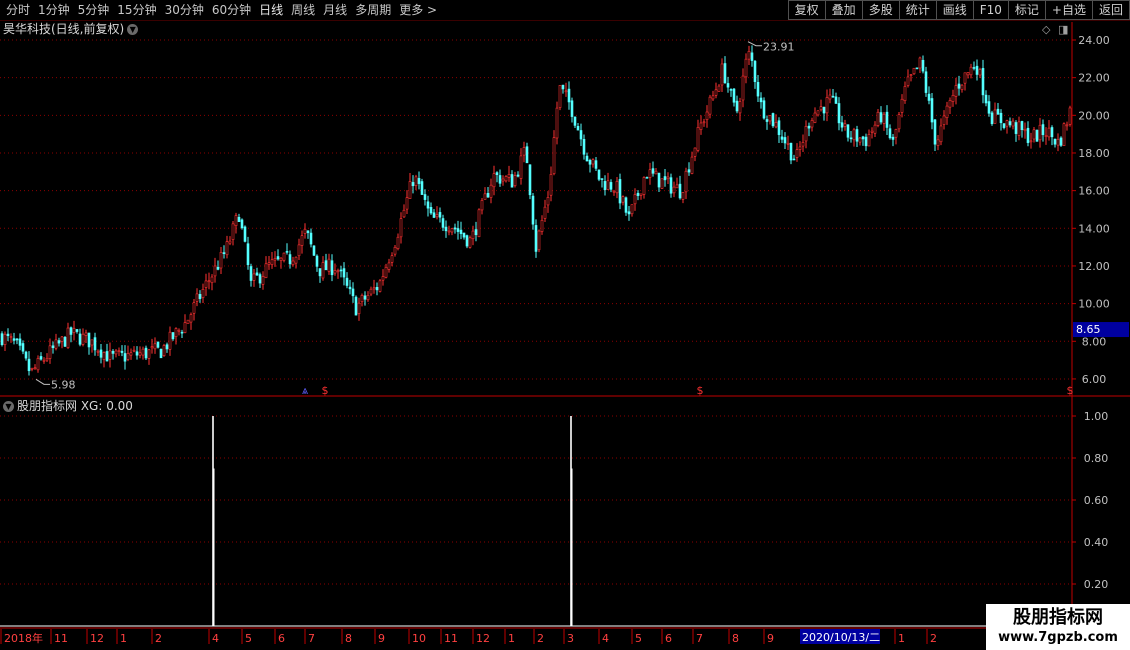 The height and width of the screenshot is (650, 1130). What do you see at coordinates (63, 384) in the screenshot?
I see `low-price-label: 5.98` at bounding box center [63, 384].